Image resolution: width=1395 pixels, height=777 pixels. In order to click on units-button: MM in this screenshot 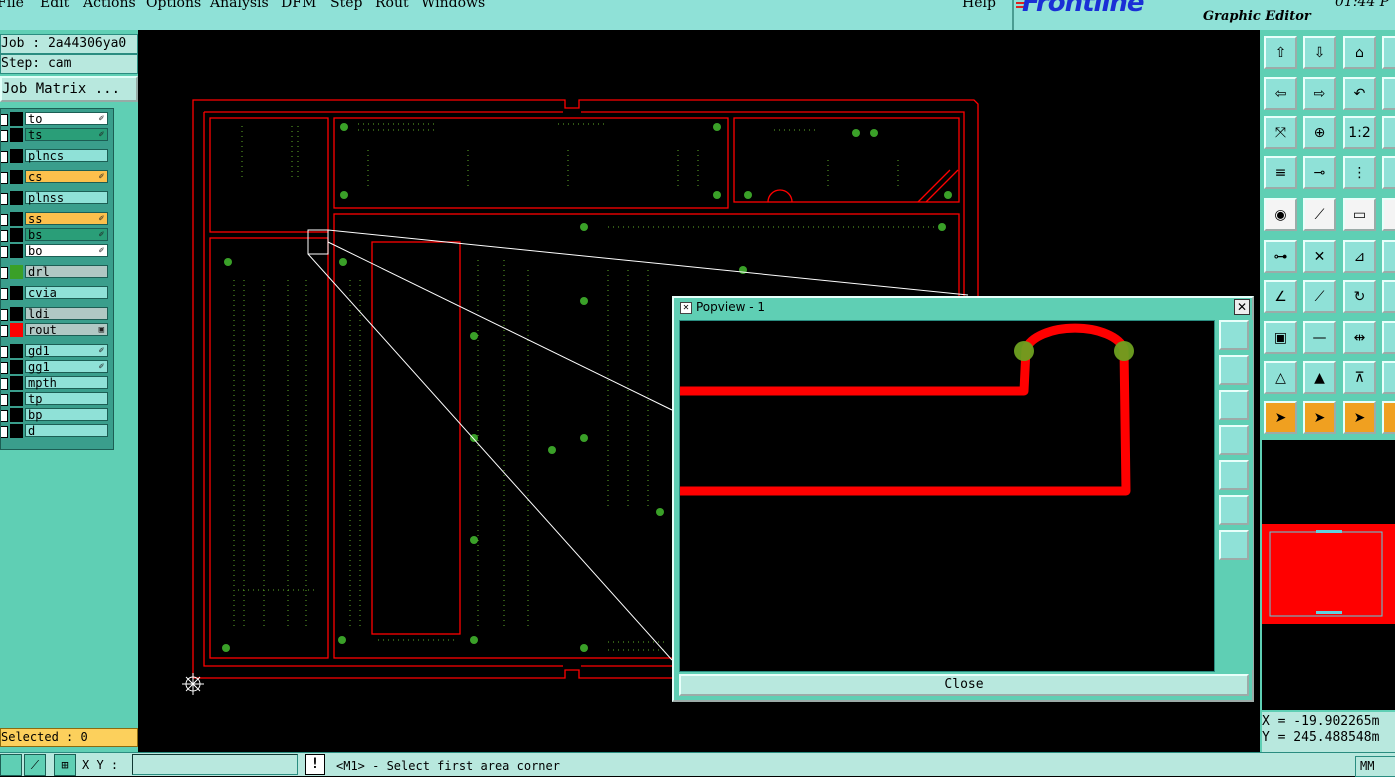, I will do `click(1375, 766)`.